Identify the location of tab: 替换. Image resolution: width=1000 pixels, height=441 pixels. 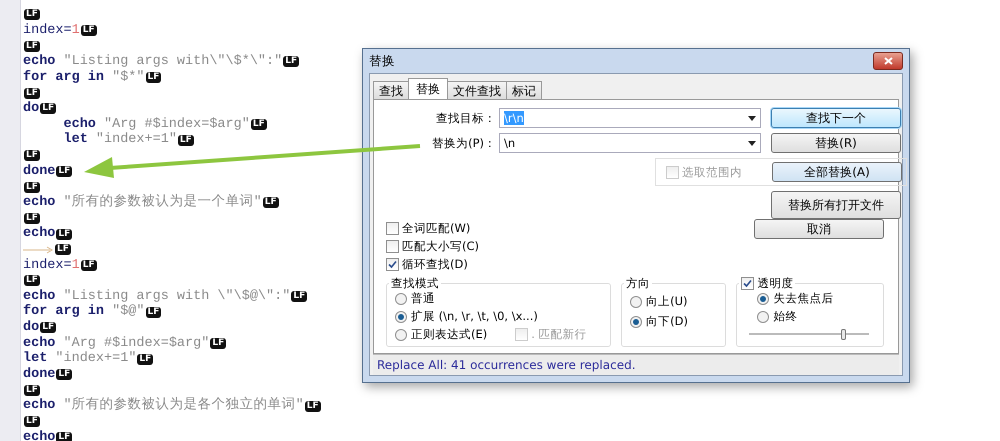
(428, 88).